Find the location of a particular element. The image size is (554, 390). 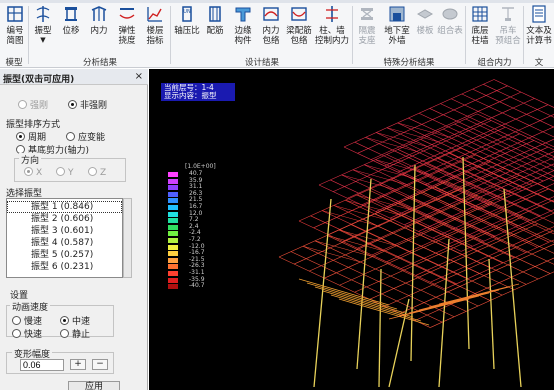

amplitude-input is located at coordinates (42, 365).